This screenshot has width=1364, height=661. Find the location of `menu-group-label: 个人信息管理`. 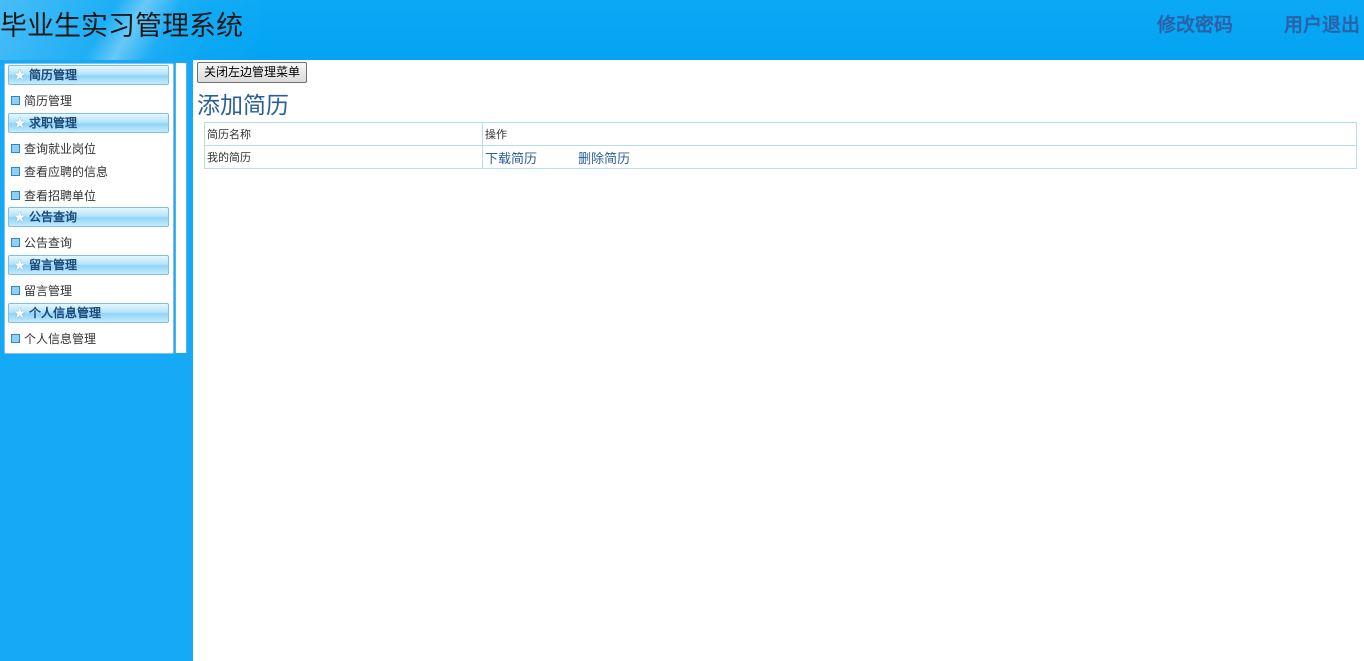

menu-group-label: 个人信息管理 is located at coordinates (65, 313).